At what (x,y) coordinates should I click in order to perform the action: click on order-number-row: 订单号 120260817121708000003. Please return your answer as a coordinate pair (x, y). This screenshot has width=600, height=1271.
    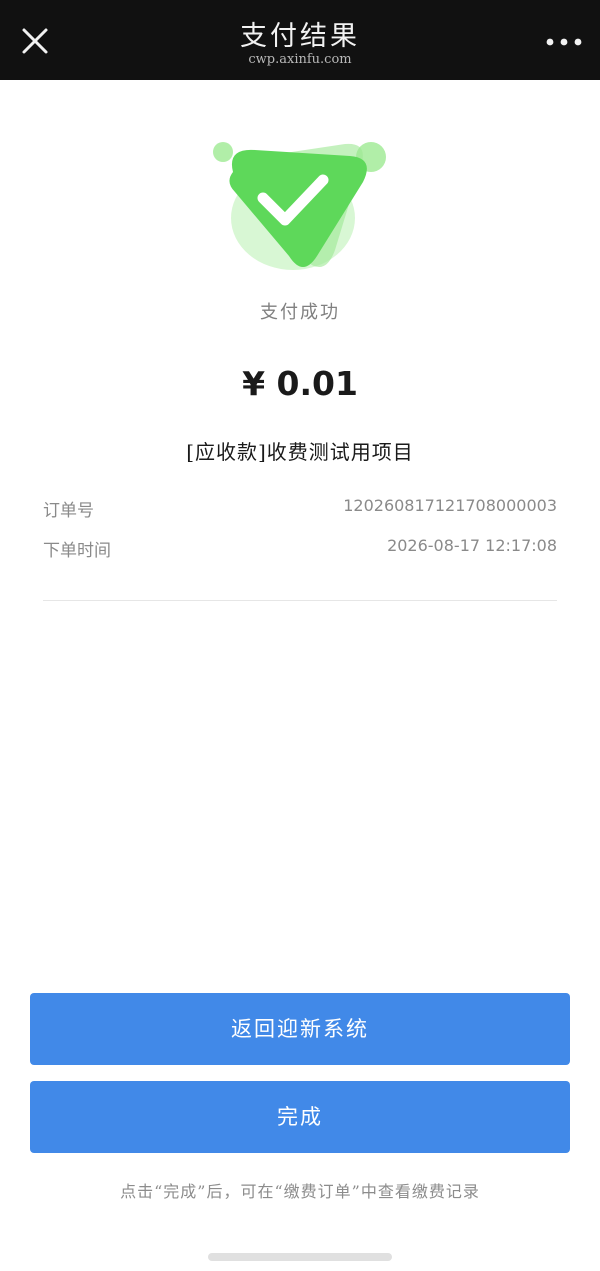
    Looking at the image, I should click on (300, 510).